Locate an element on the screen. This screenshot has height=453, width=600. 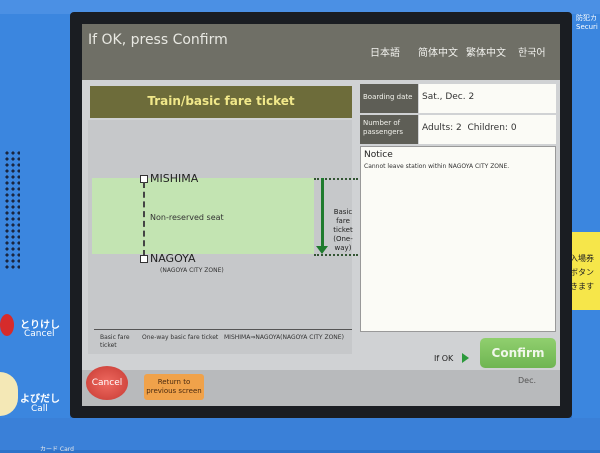
ticket-title: Train/basic fare ticket is located at coordinates (221, 101).